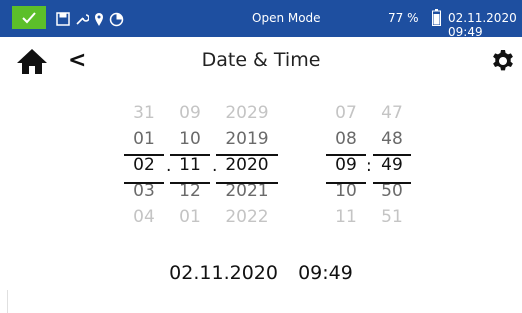 The height and width of the screenshot is (313, 522). I want to click on datetime-summary: 02.11.2020 09:49, so click(261, 273).